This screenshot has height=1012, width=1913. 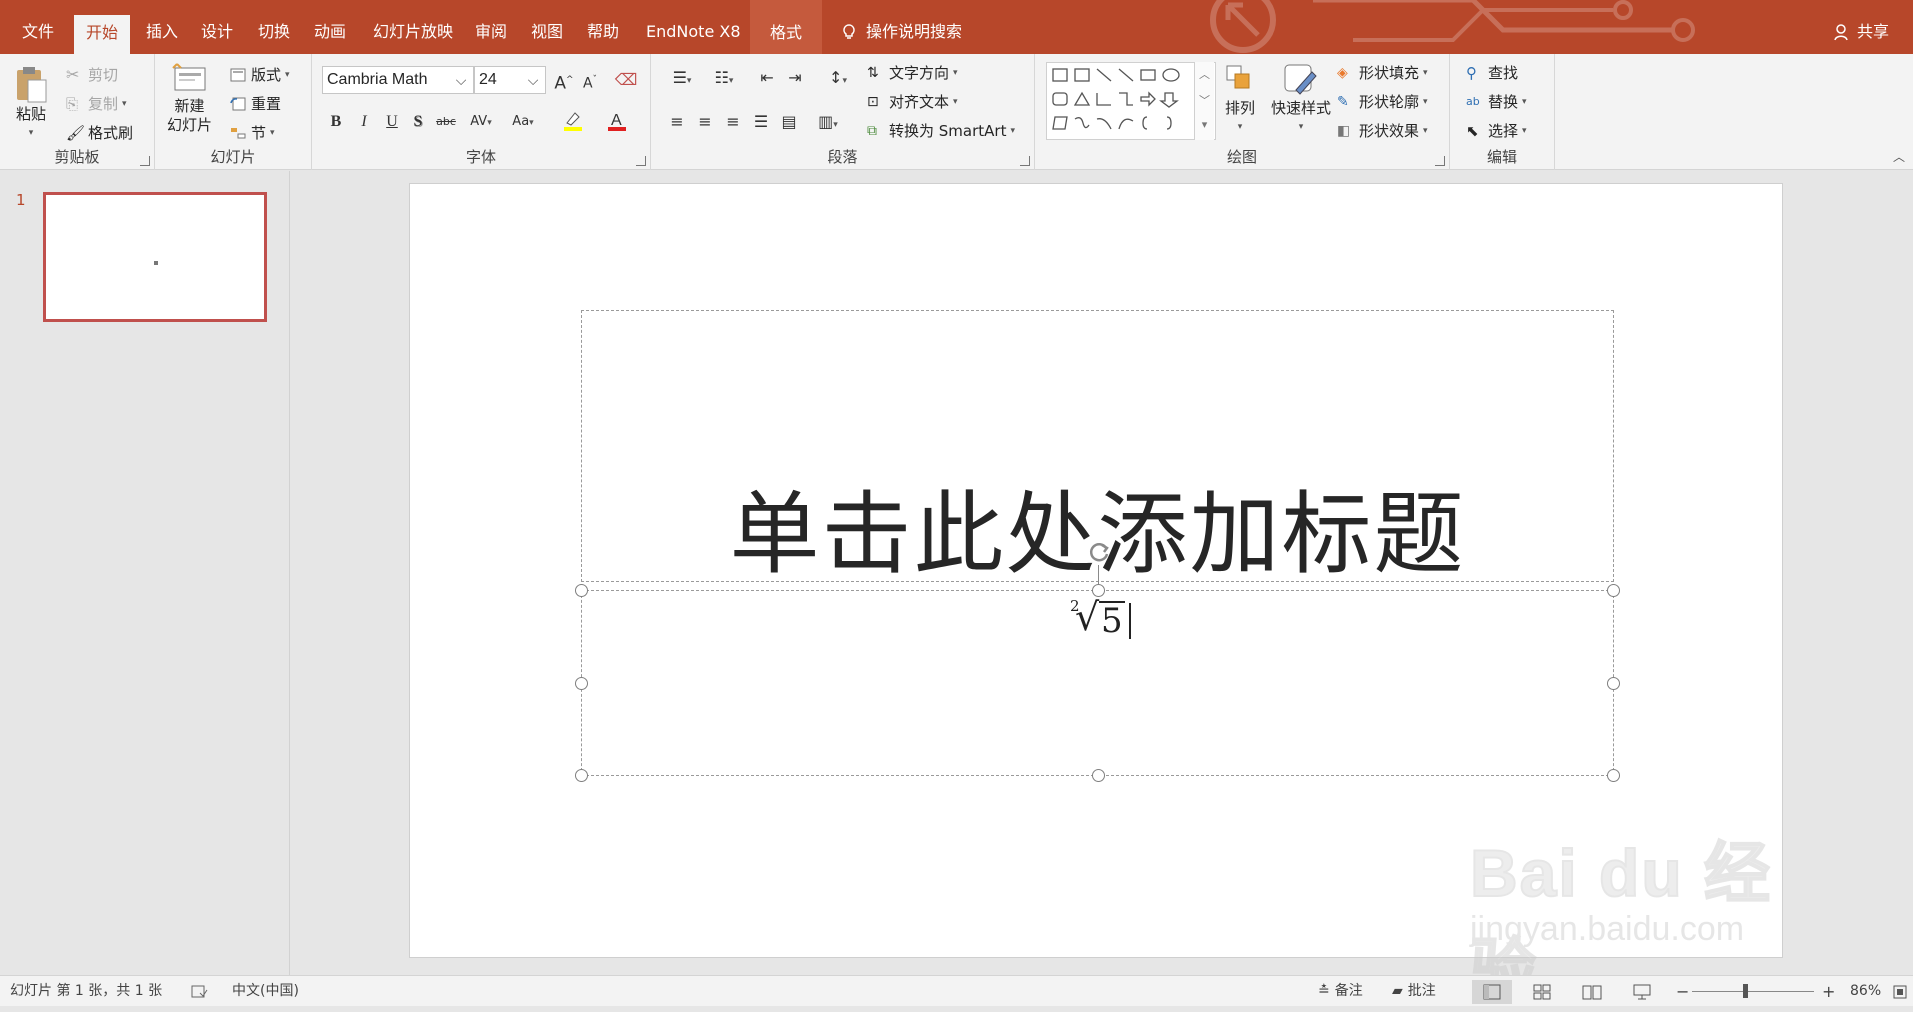 What do you see at coordinates (413, 32) in the screenshot?
I see `tab-slideshow: 幻灯片放映` at bounding box center [413, 32].